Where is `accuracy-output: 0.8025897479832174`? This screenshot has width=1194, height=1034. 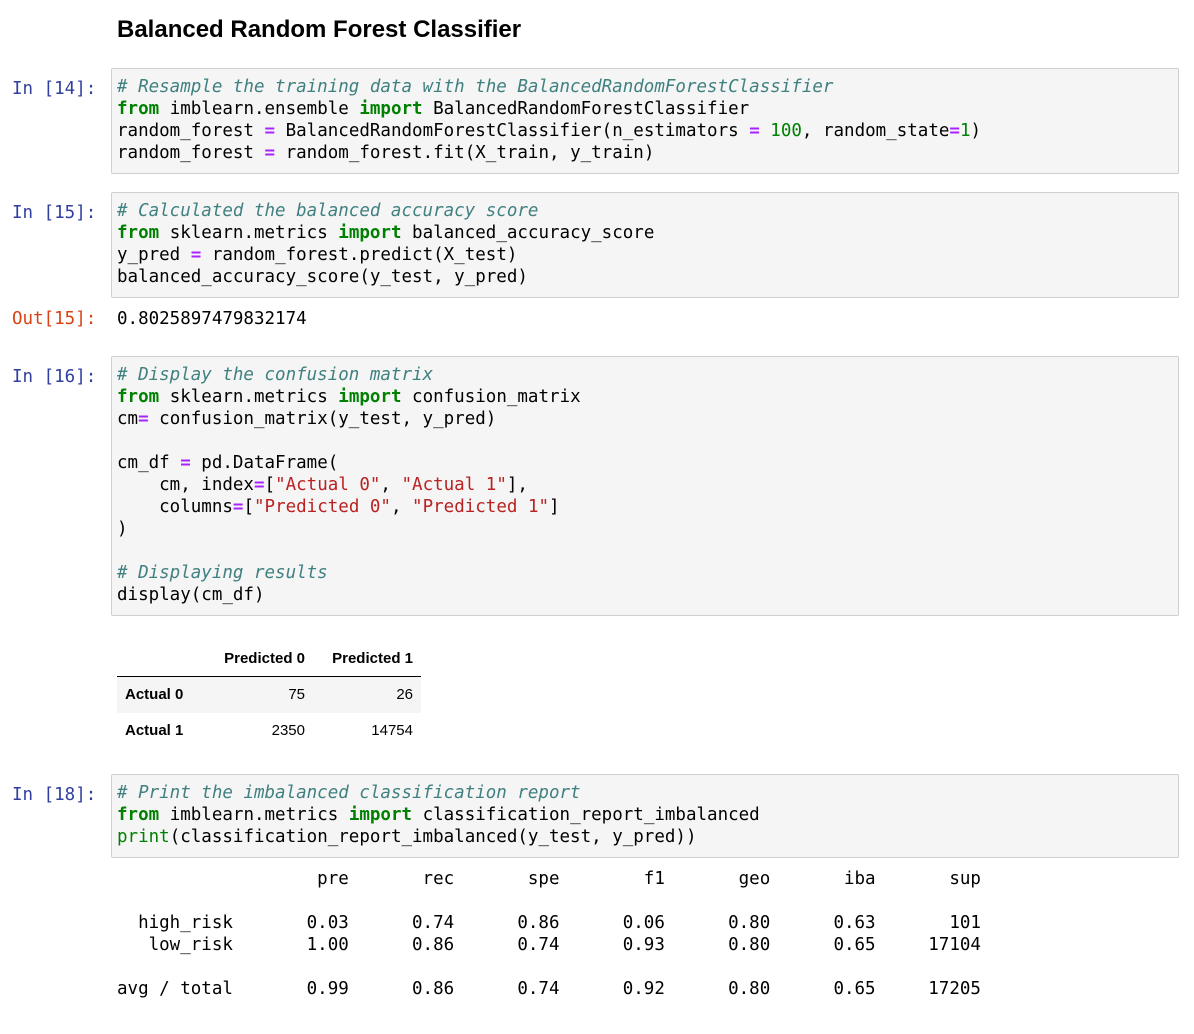 accuracy-output: 0.8025897479832174 is located at coordinates (212, 319).